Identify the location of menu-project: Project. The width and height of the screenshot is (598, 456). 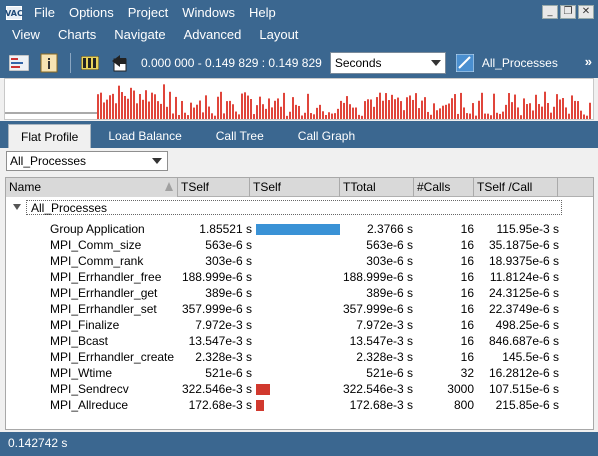
(151, 13).